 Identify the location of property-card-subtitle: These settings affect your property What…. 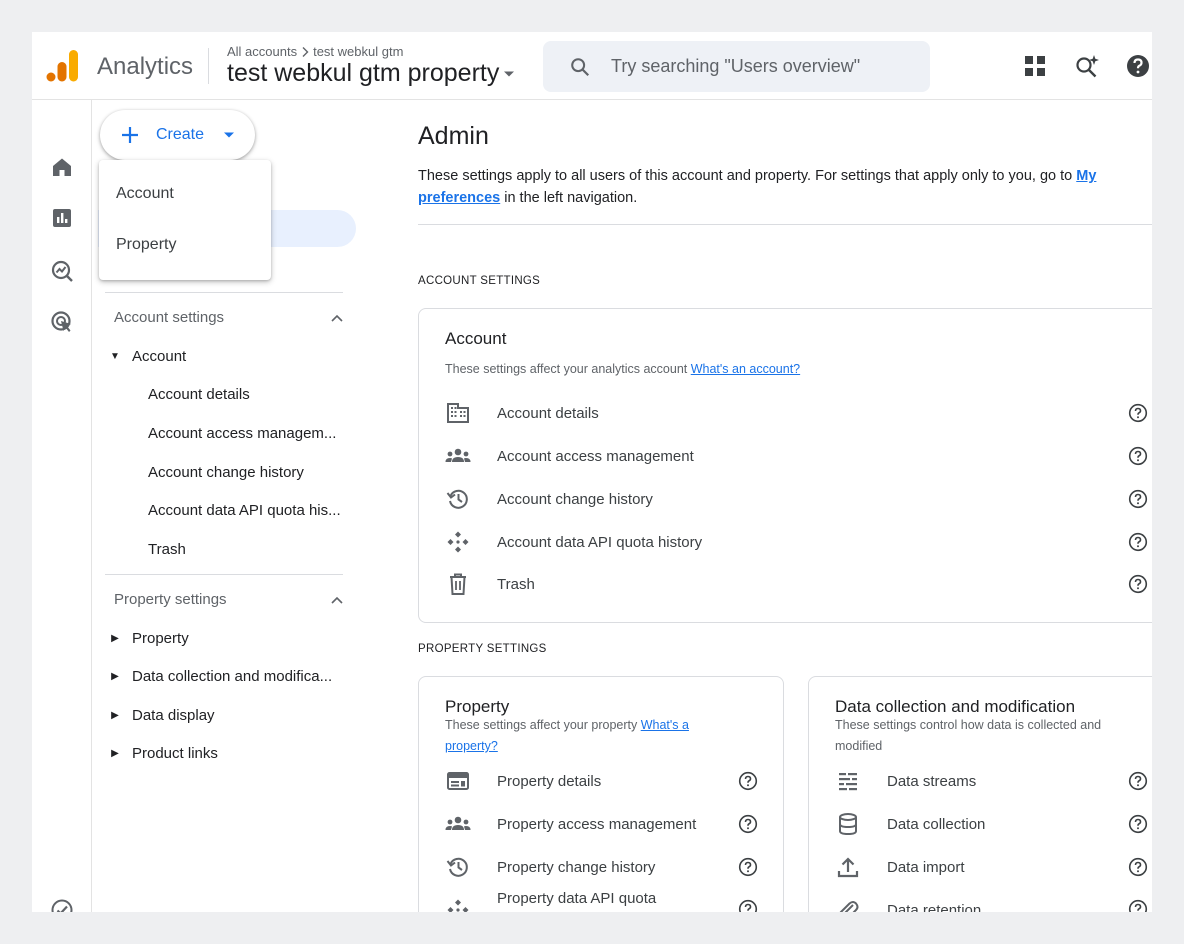
(595, 736).